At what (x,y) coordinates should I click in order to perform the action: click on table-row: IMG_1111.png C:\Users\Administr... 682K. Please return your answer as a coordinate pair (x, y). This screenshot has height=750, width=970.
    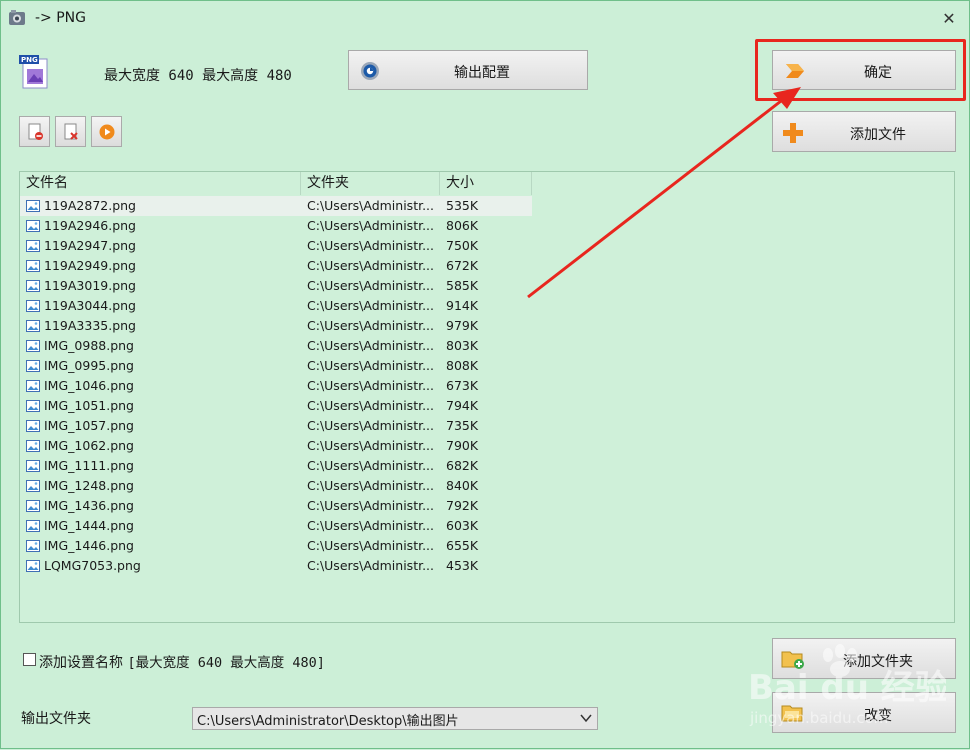
    Looking at the image, I should click on (276, 466).